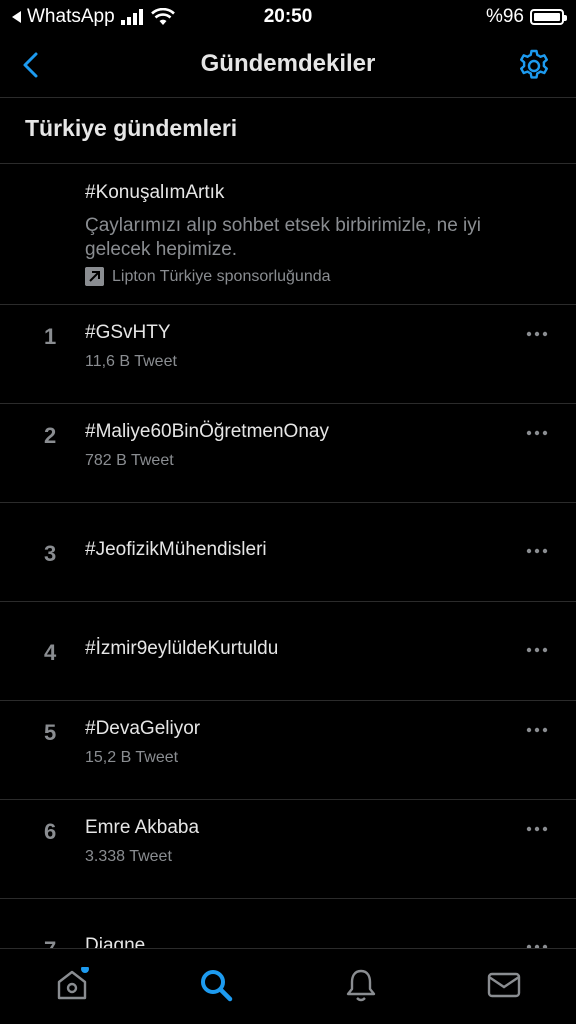 The height and width of the screenshot is (1024, 576). Describe the element at coordinates (72, 985) in the screenshot. I see `home-icon` at that location.